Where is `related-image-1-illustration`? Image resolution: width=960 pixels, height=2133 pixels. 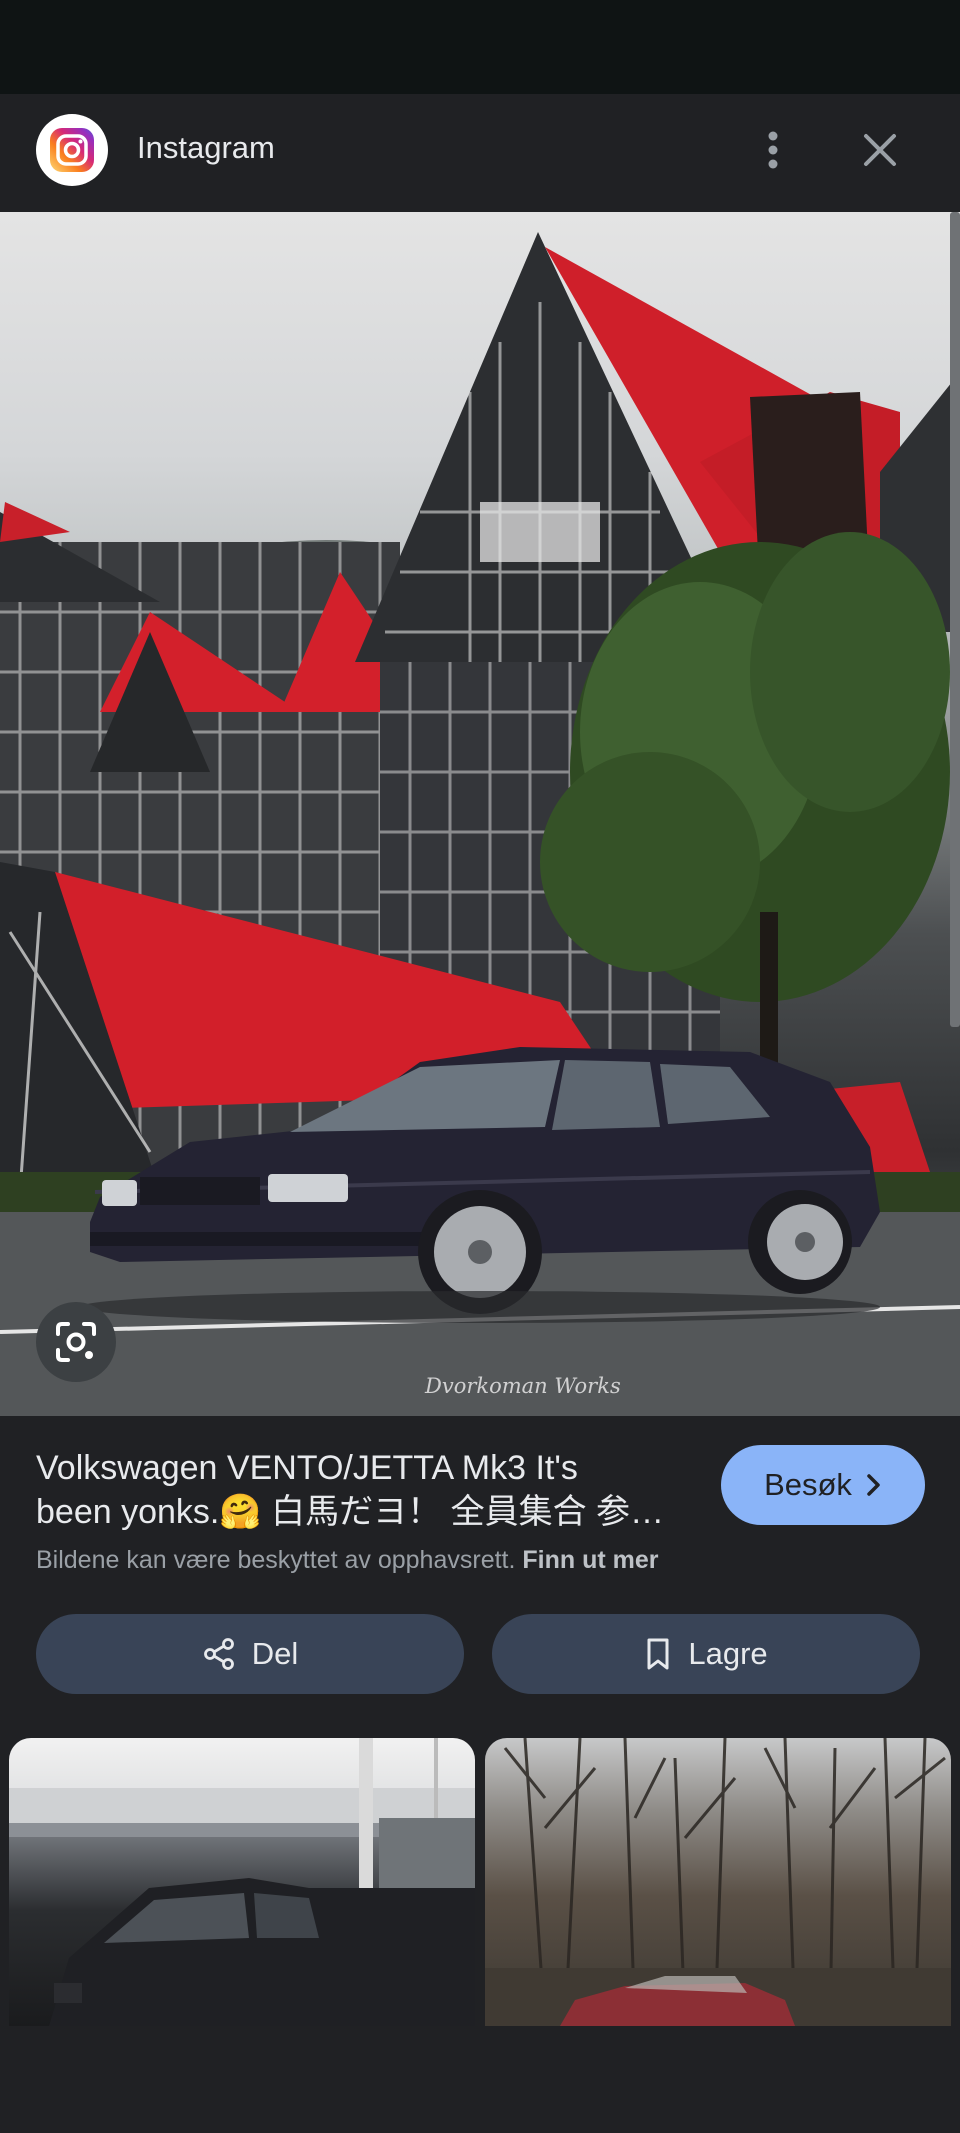
related-image-1-illustration is located at coordinates (242, 1882).